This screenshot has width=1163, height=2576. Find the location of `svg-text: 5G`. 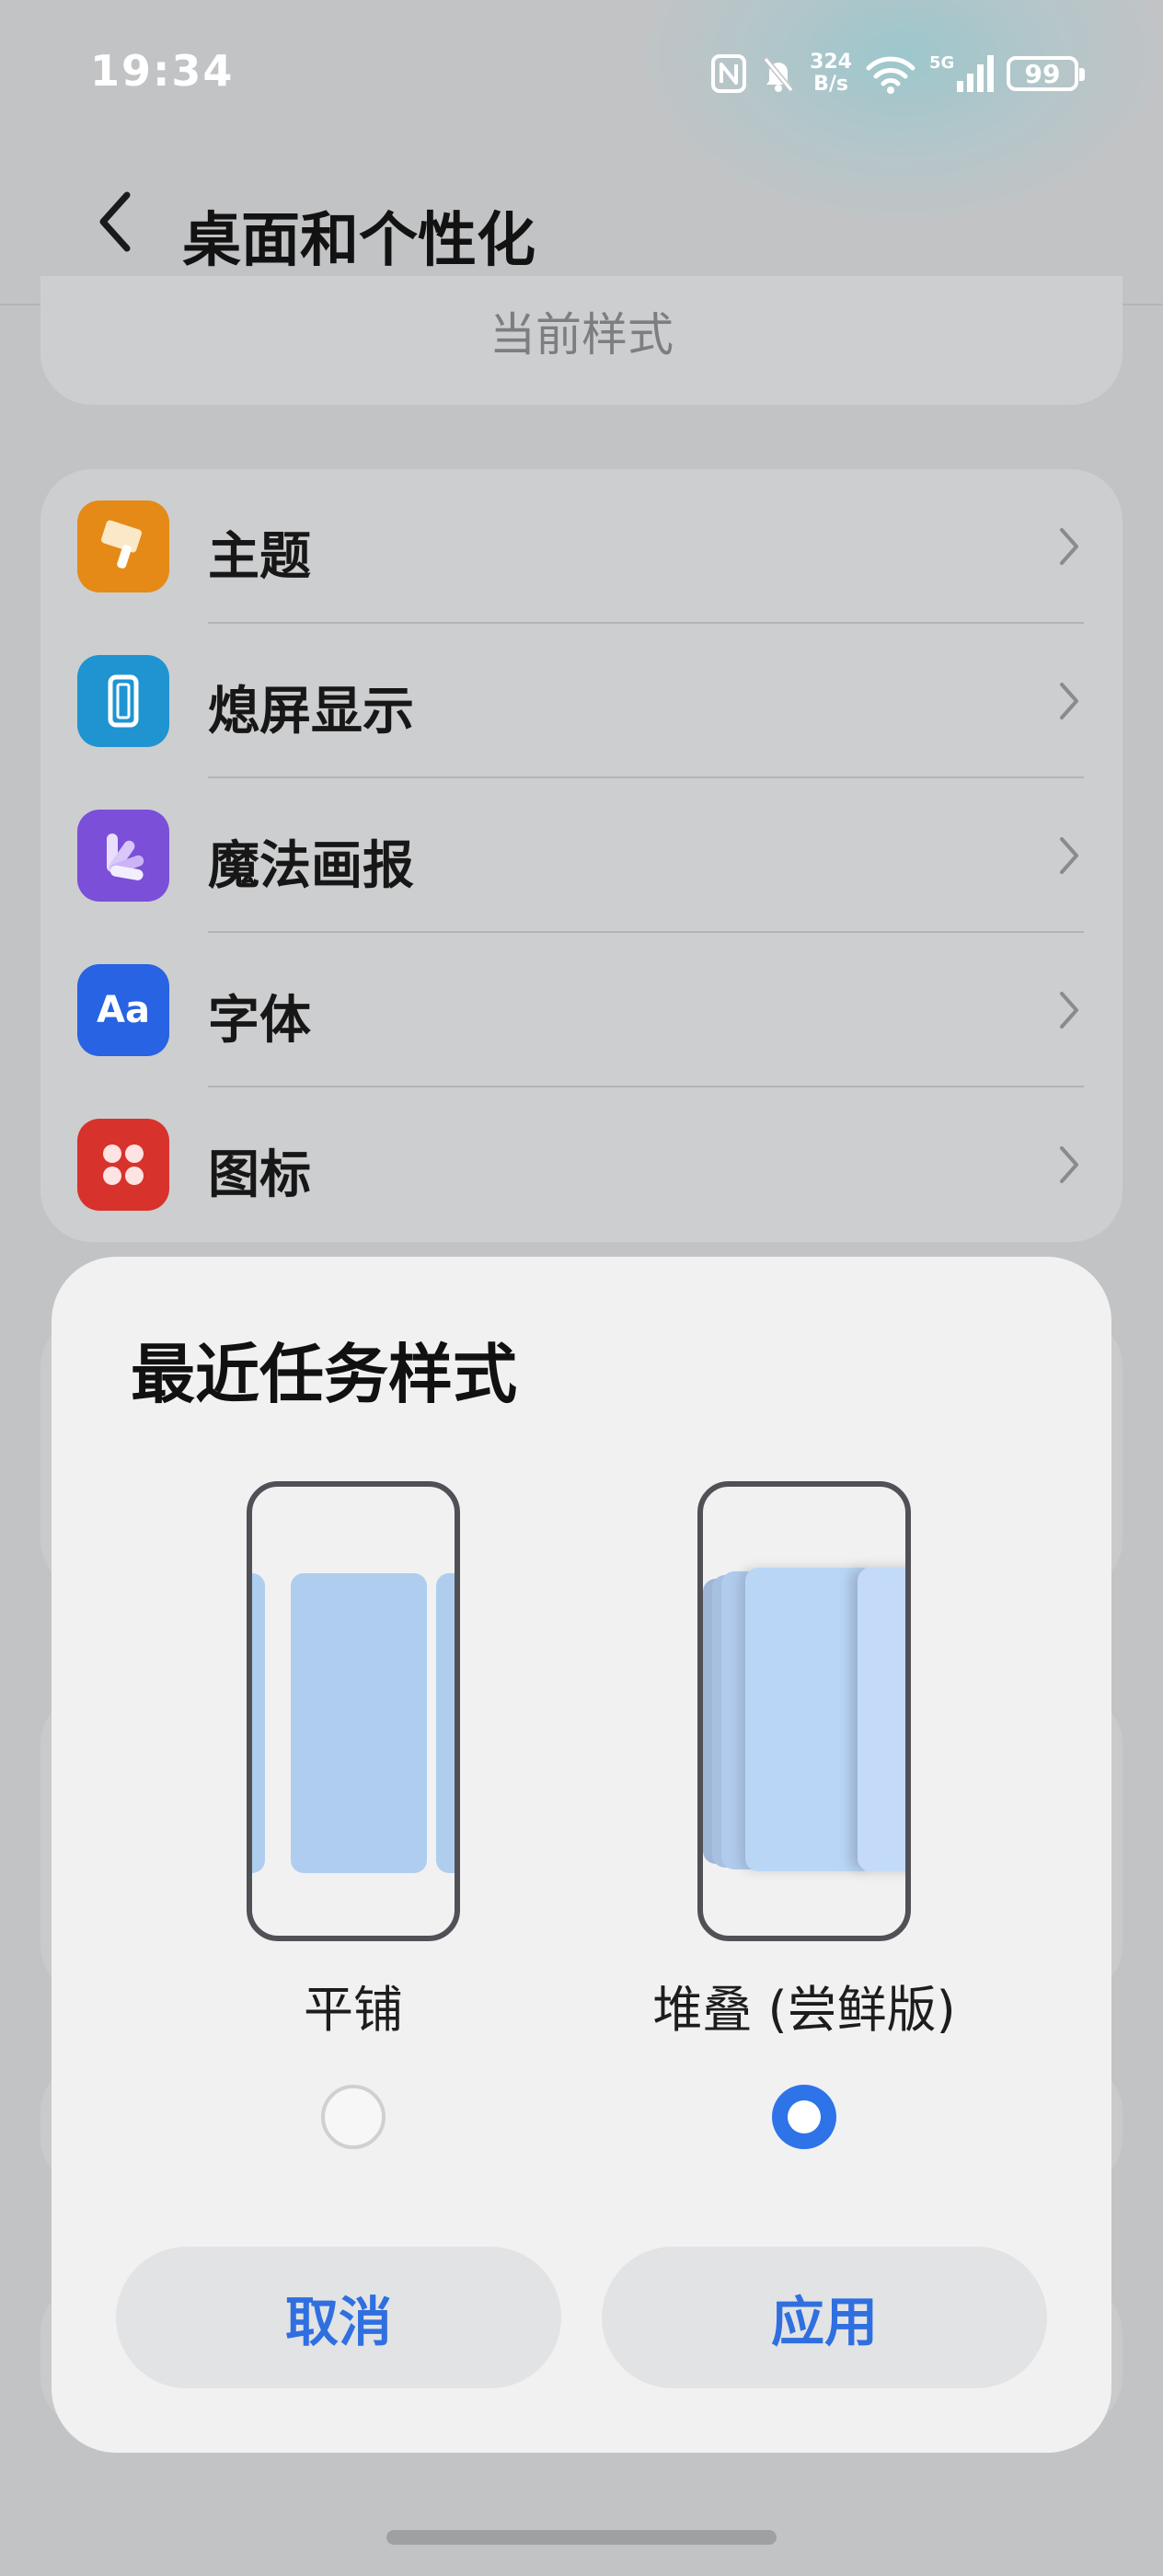

svg-text: 5G is located at coordinates (942, 63).